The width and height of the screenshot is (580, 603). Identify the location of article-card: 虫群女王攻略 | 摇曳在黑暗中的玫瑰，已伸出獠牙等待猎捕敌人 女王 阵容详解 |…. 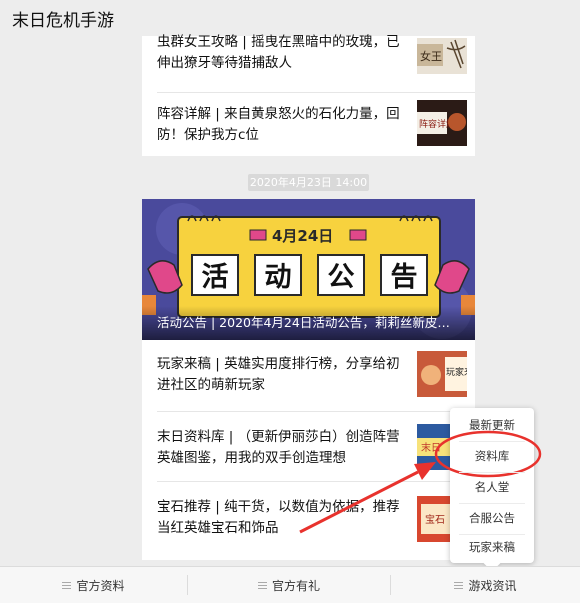
(308, 95).